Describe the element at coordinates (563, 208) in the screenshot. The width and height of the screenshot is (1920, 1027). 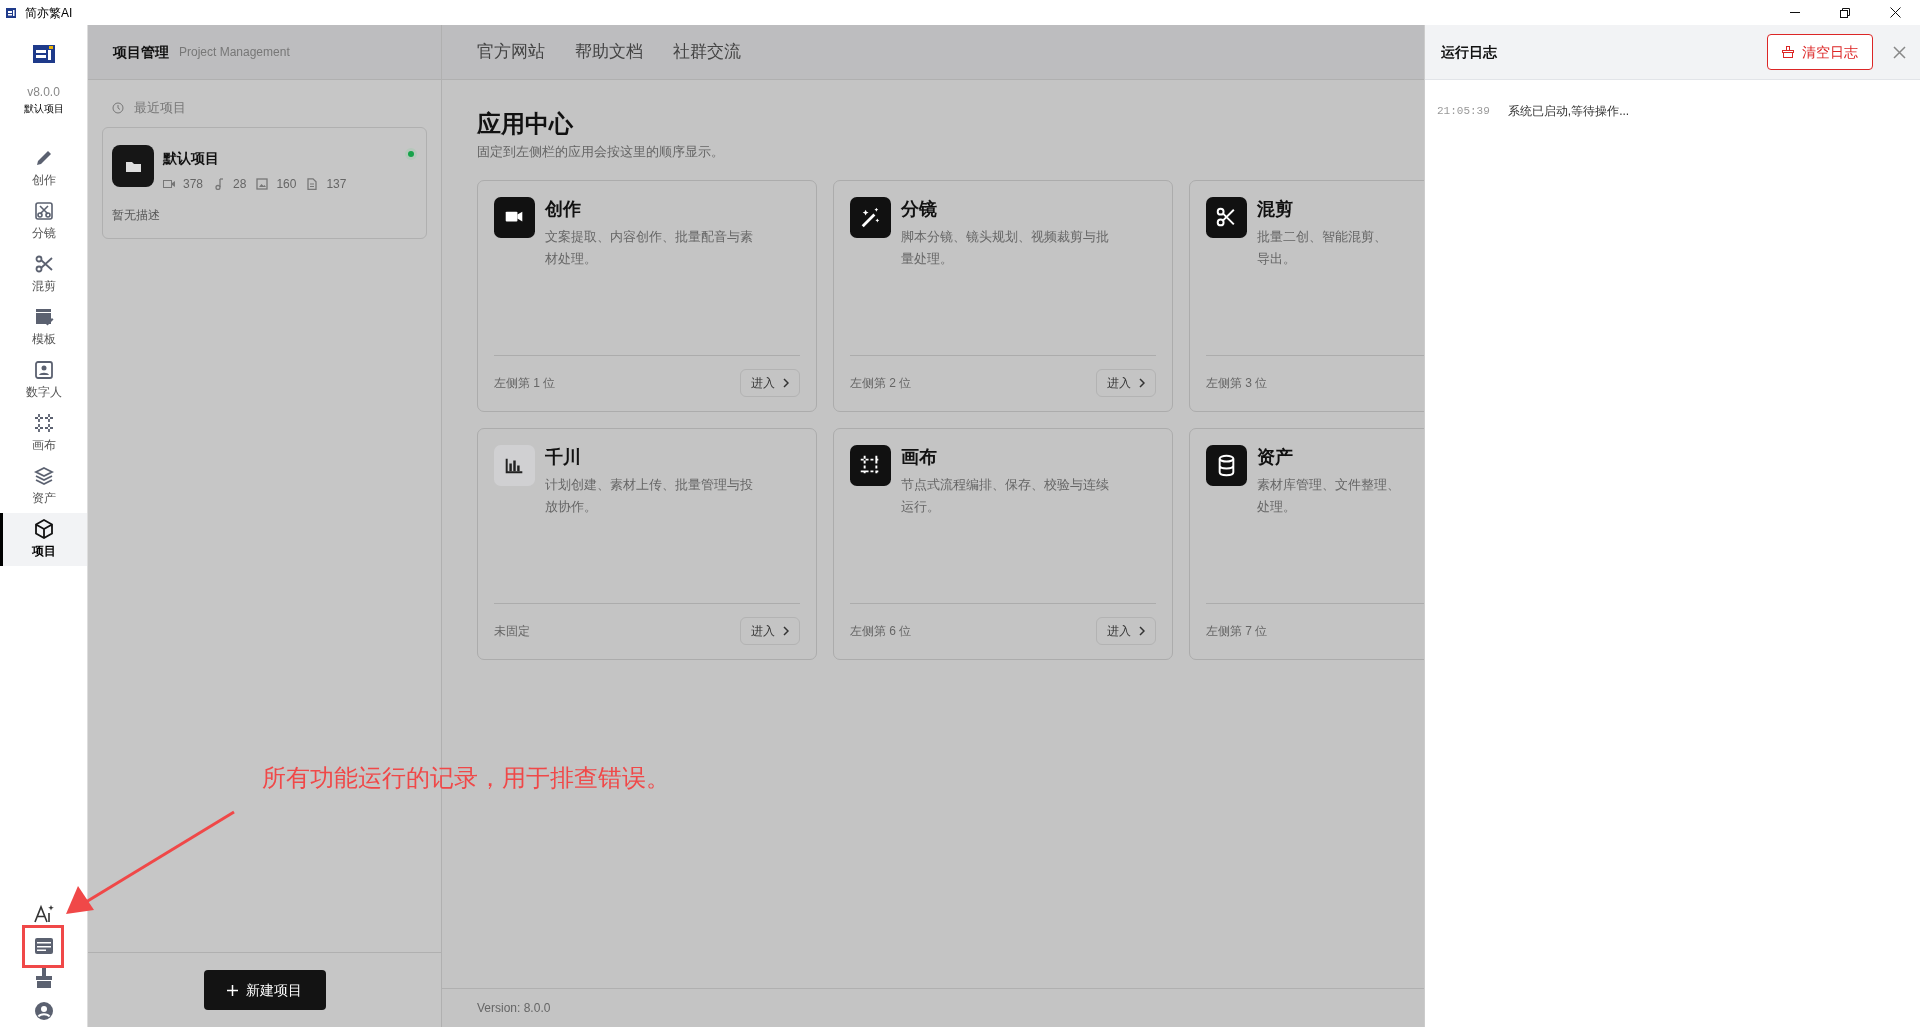
I see `card-title: 创作` at that location.